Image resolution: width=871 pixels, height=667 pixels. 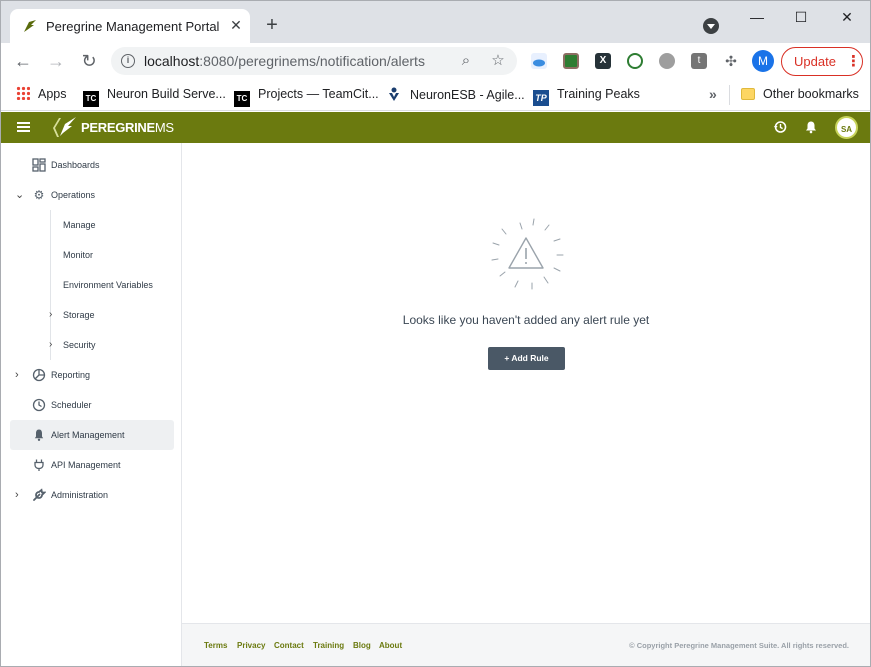 What do you see at coordinates (133, 26) in the screenshot?
I see `tab-title: Peregrine Management Portal` at bounding box center [133, 26].